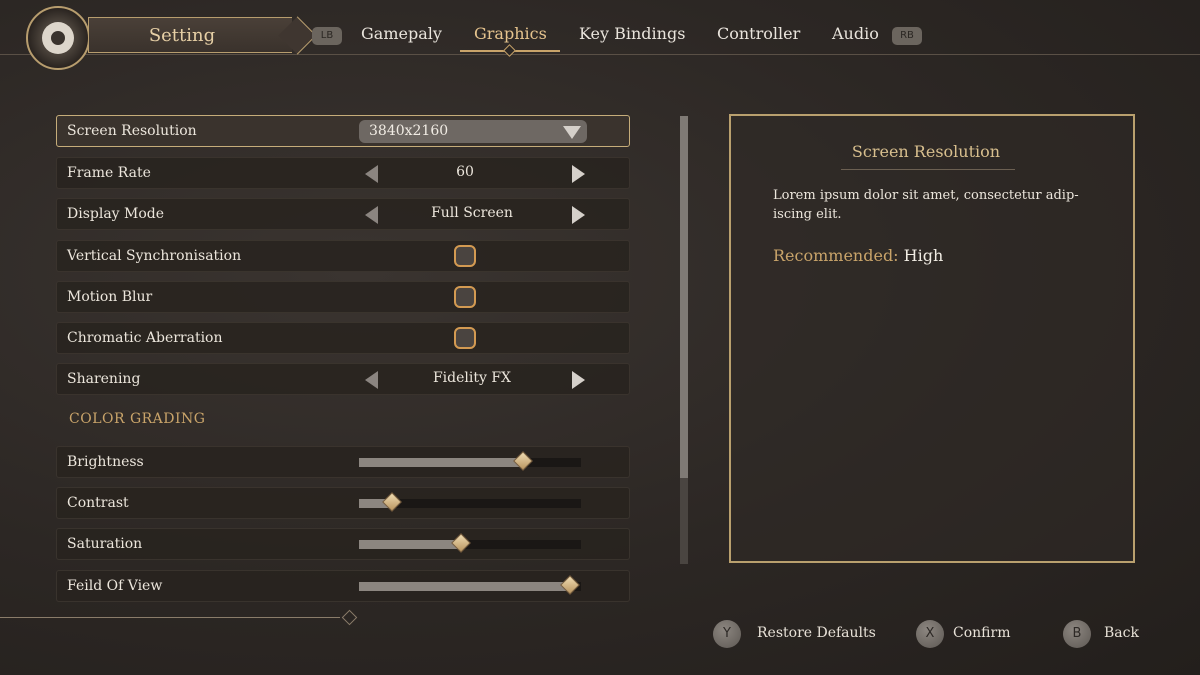  I want to click on recommended-value: High, so click(923, 255).